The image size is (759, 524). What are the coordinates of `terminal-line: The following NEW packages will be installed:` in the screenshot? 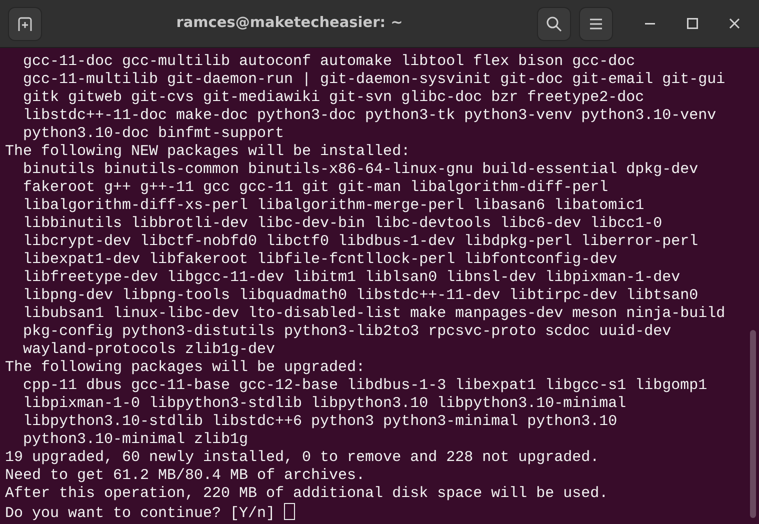 It's located at (208, 152).